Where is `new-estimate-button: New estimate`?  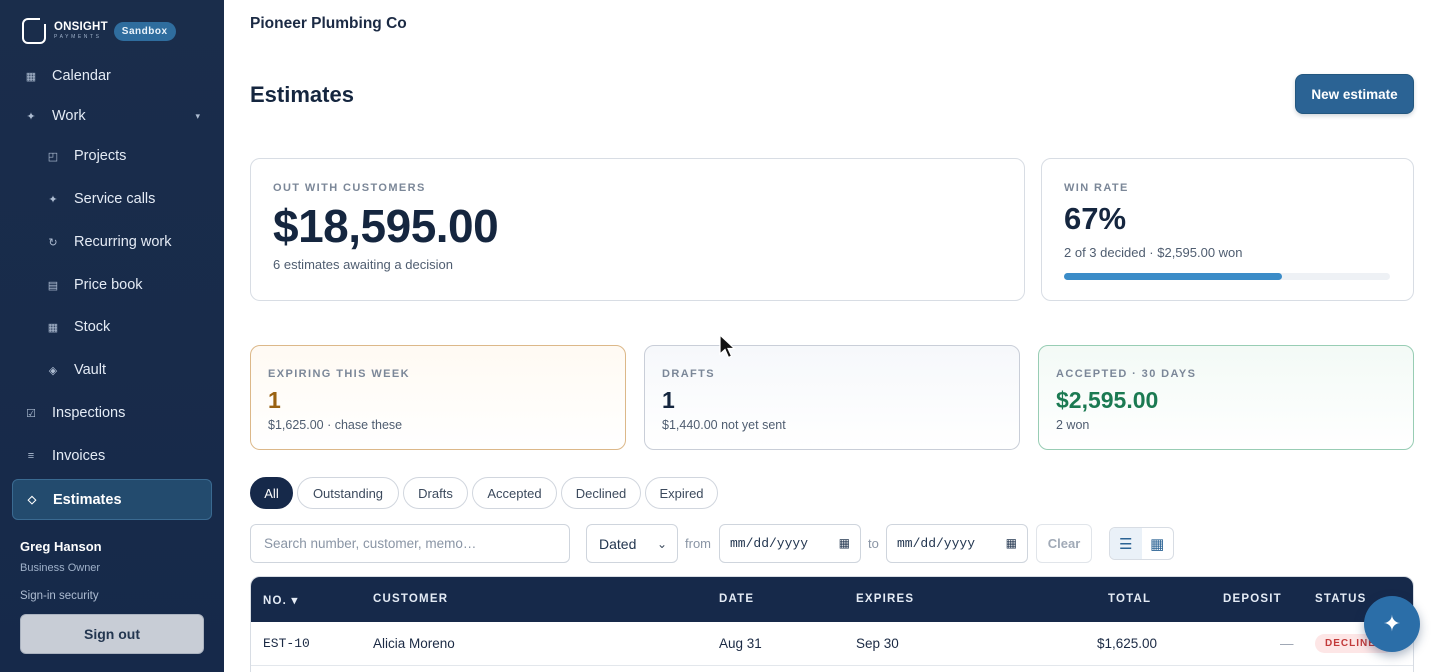
new-estimate-button: New estimate is located at coordinates (1354, 94).